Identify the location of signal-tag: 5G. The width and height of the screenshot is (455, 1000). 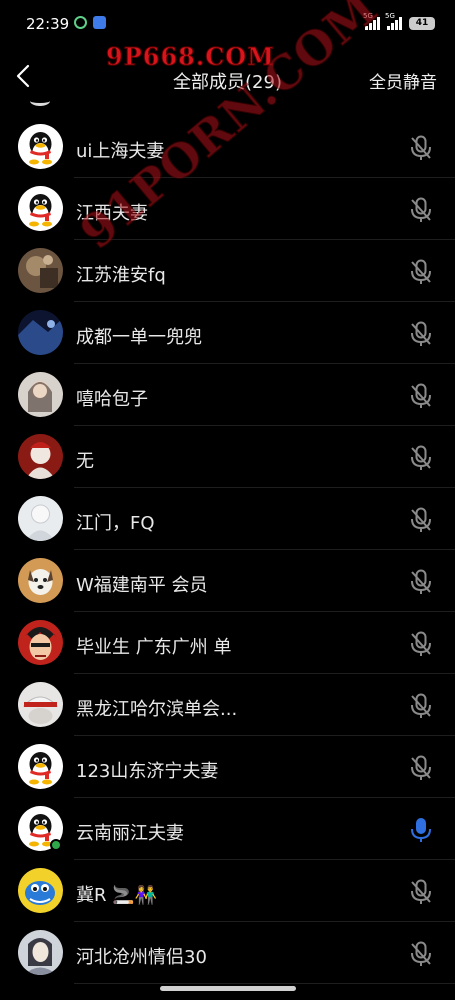
(390, 16).